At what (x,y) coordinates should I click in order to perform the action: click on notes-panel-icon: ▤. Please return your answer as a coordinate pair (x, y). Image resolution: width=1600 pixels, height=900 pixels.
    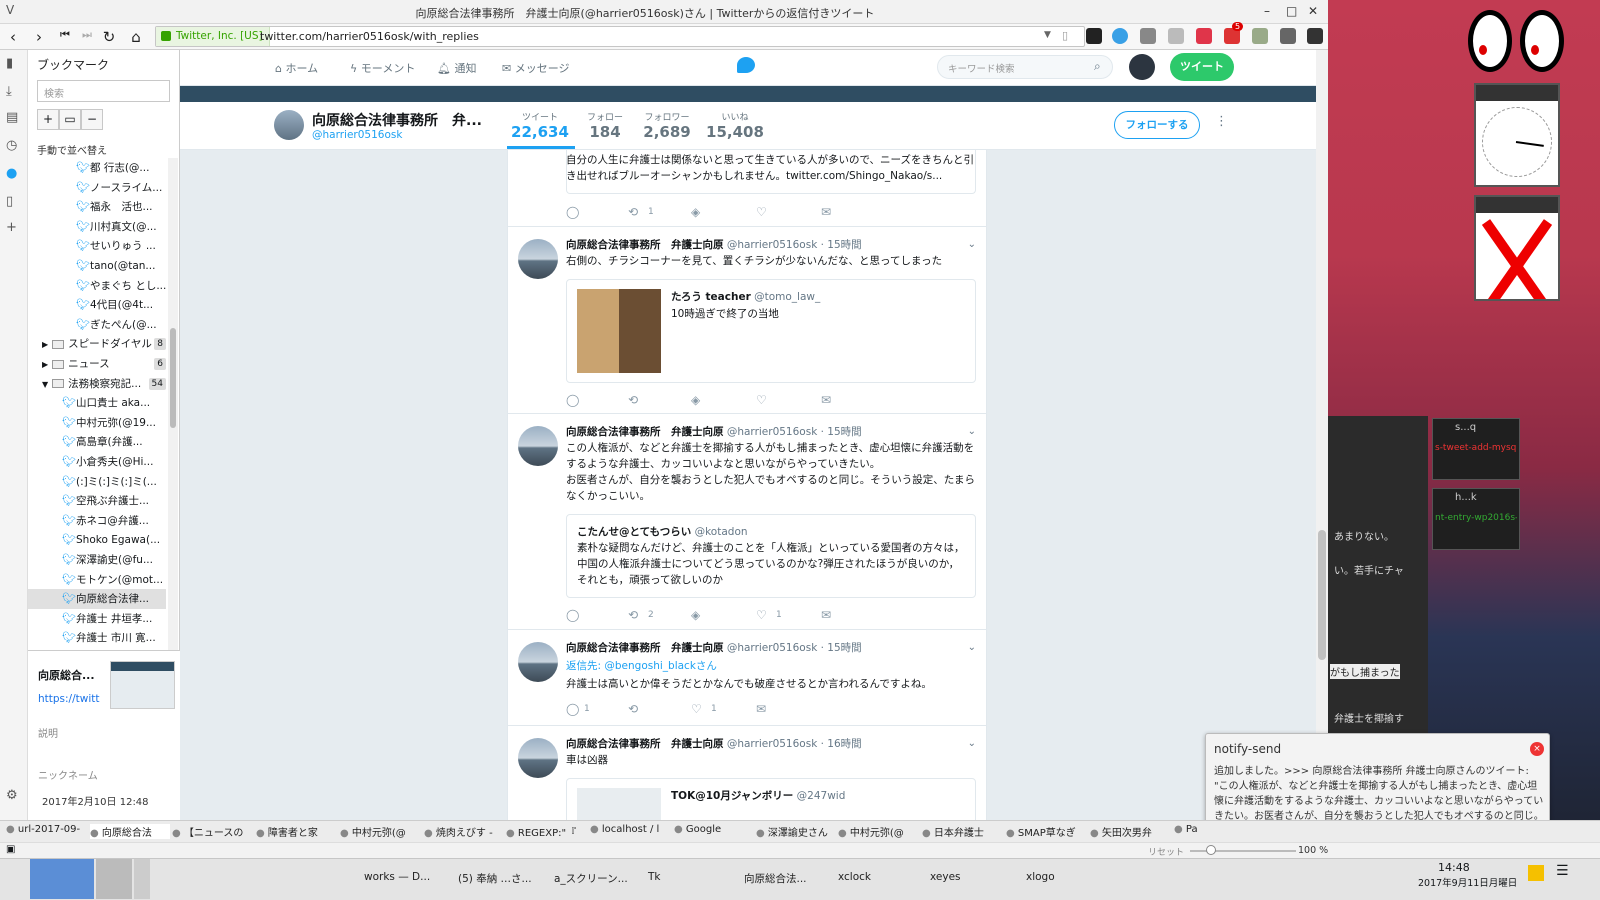
    Looking at the image, I should click on (12, 117).